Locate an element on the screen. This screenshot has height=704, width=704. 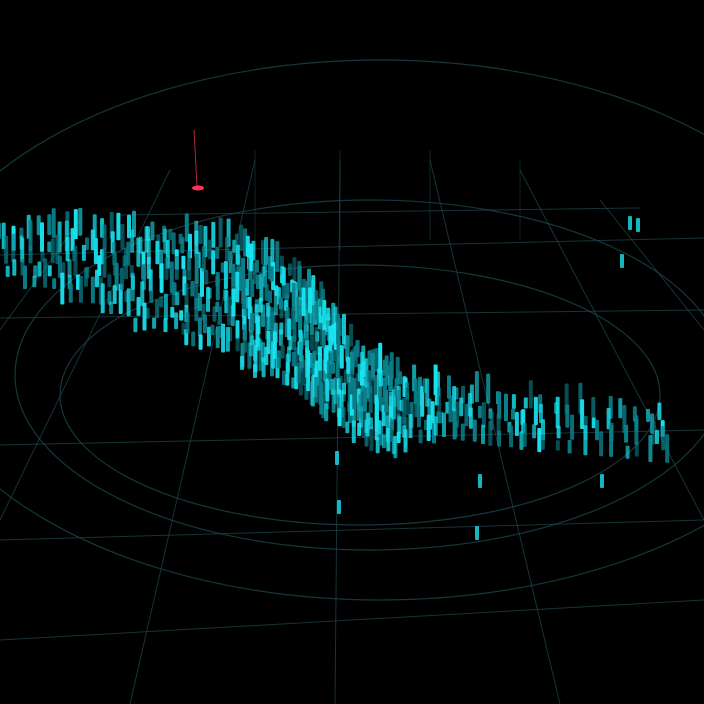
origin-axis-marker-icon is located at coordinates (198, 160).